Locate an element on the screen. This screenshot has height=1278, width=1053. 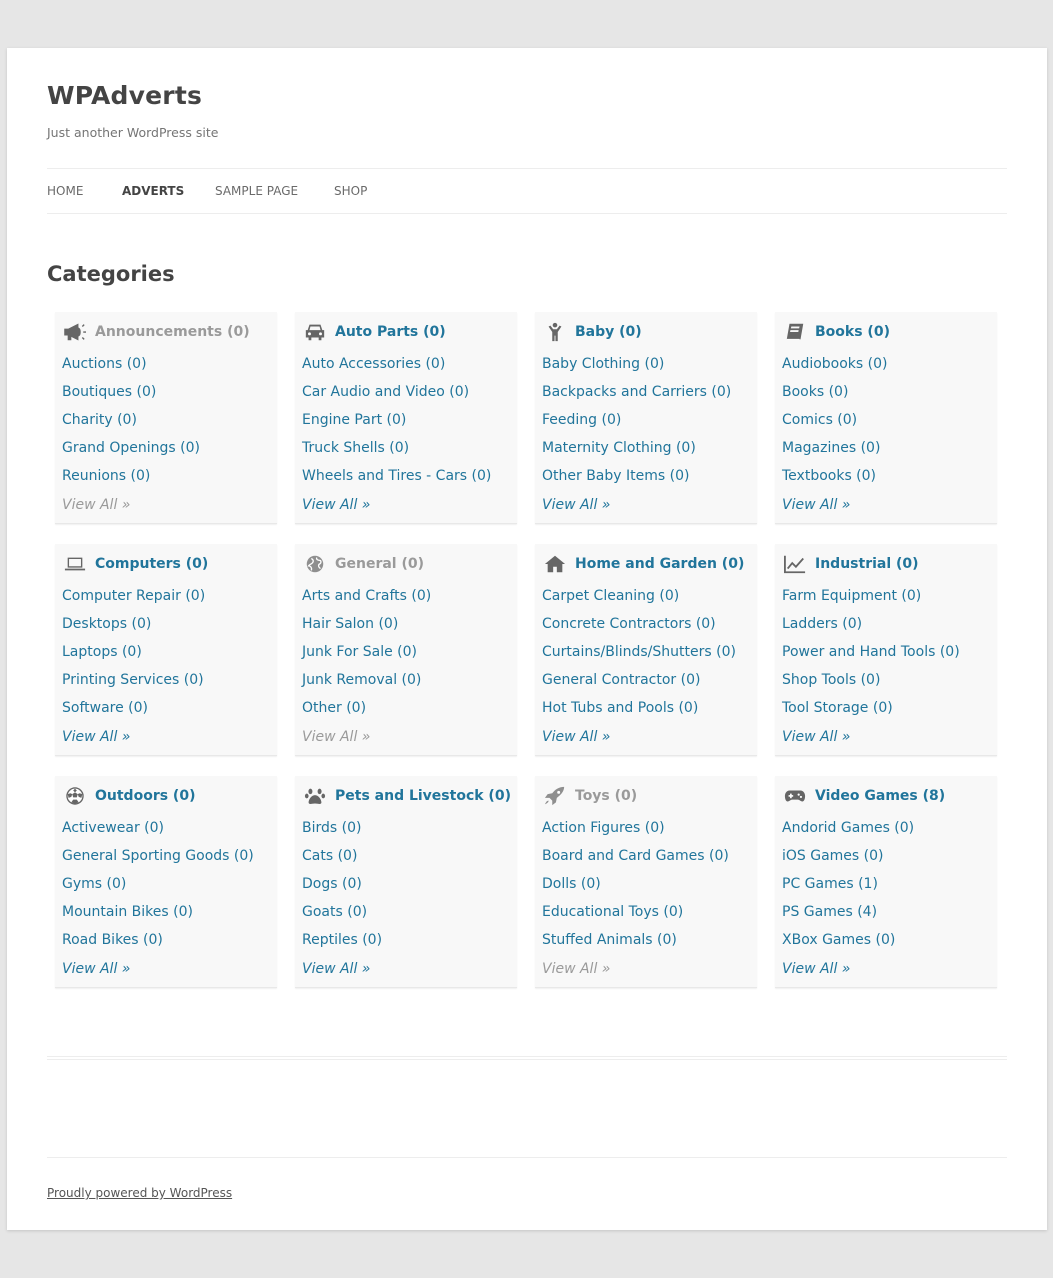
laptop-icon is located at coordinates (75, 564).